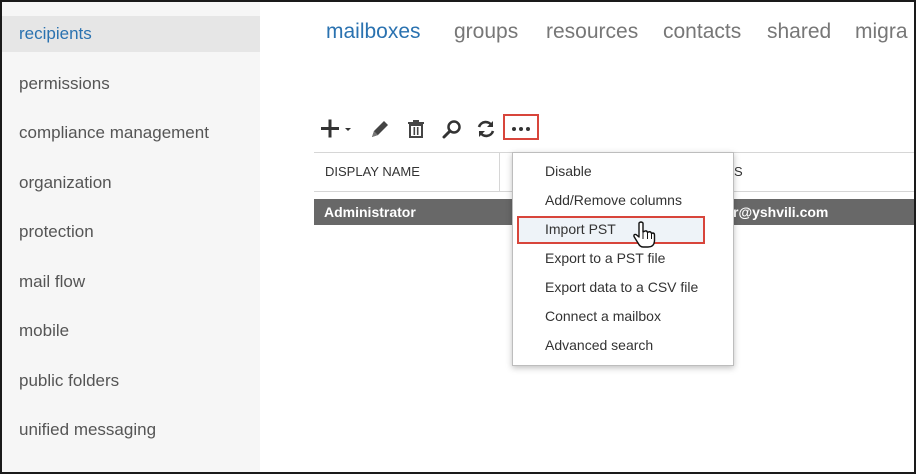 Image resolution: width=916 pixels, height=474 pixels. I want to click on menu-item-connect-mailbox: Connect a mailbox, so click(603, 316).